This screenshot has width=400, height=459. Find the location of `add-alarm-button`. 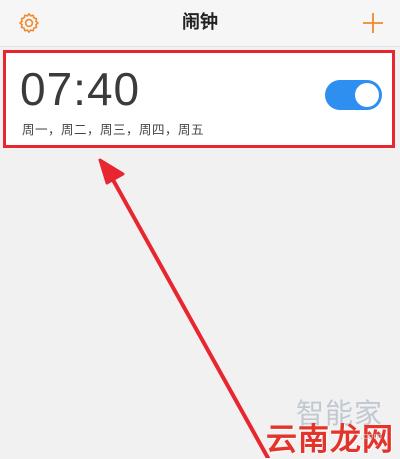

add-alarm-button is located at coordinates (373, 23).